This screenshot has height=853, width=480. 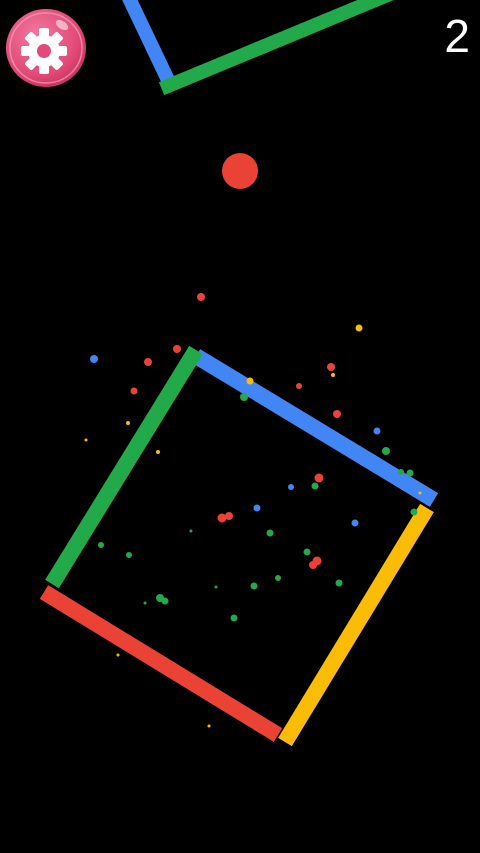 I want to click on square-green-edge, so click(x=124, y=467).